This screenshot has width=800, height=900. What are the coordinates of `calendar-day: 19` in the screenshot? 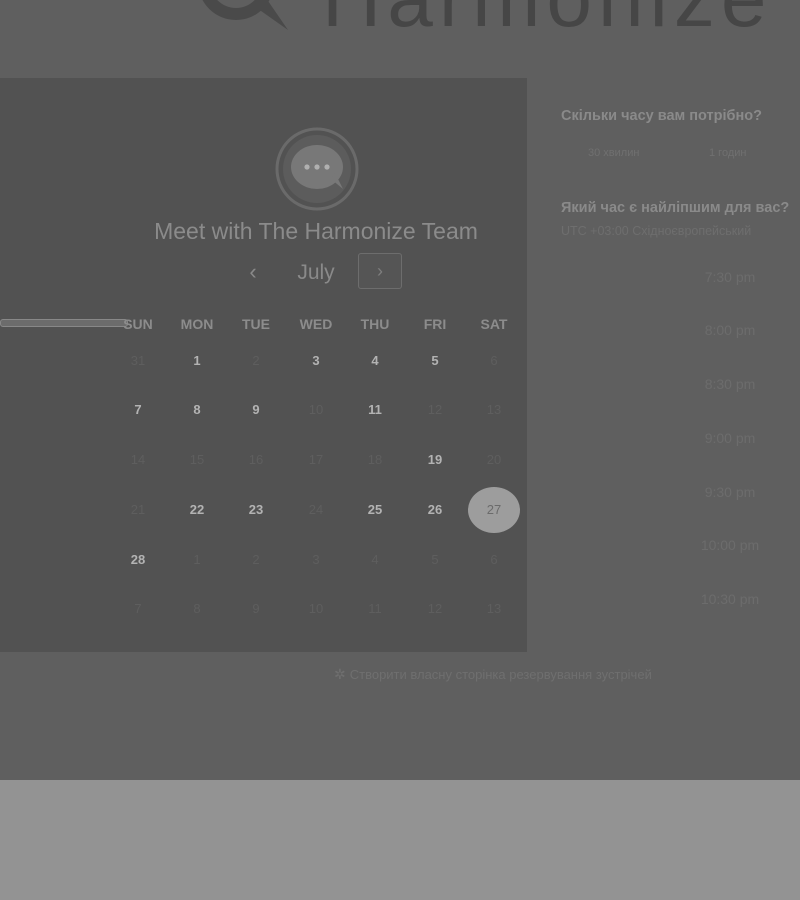 It's located at (435, 460).